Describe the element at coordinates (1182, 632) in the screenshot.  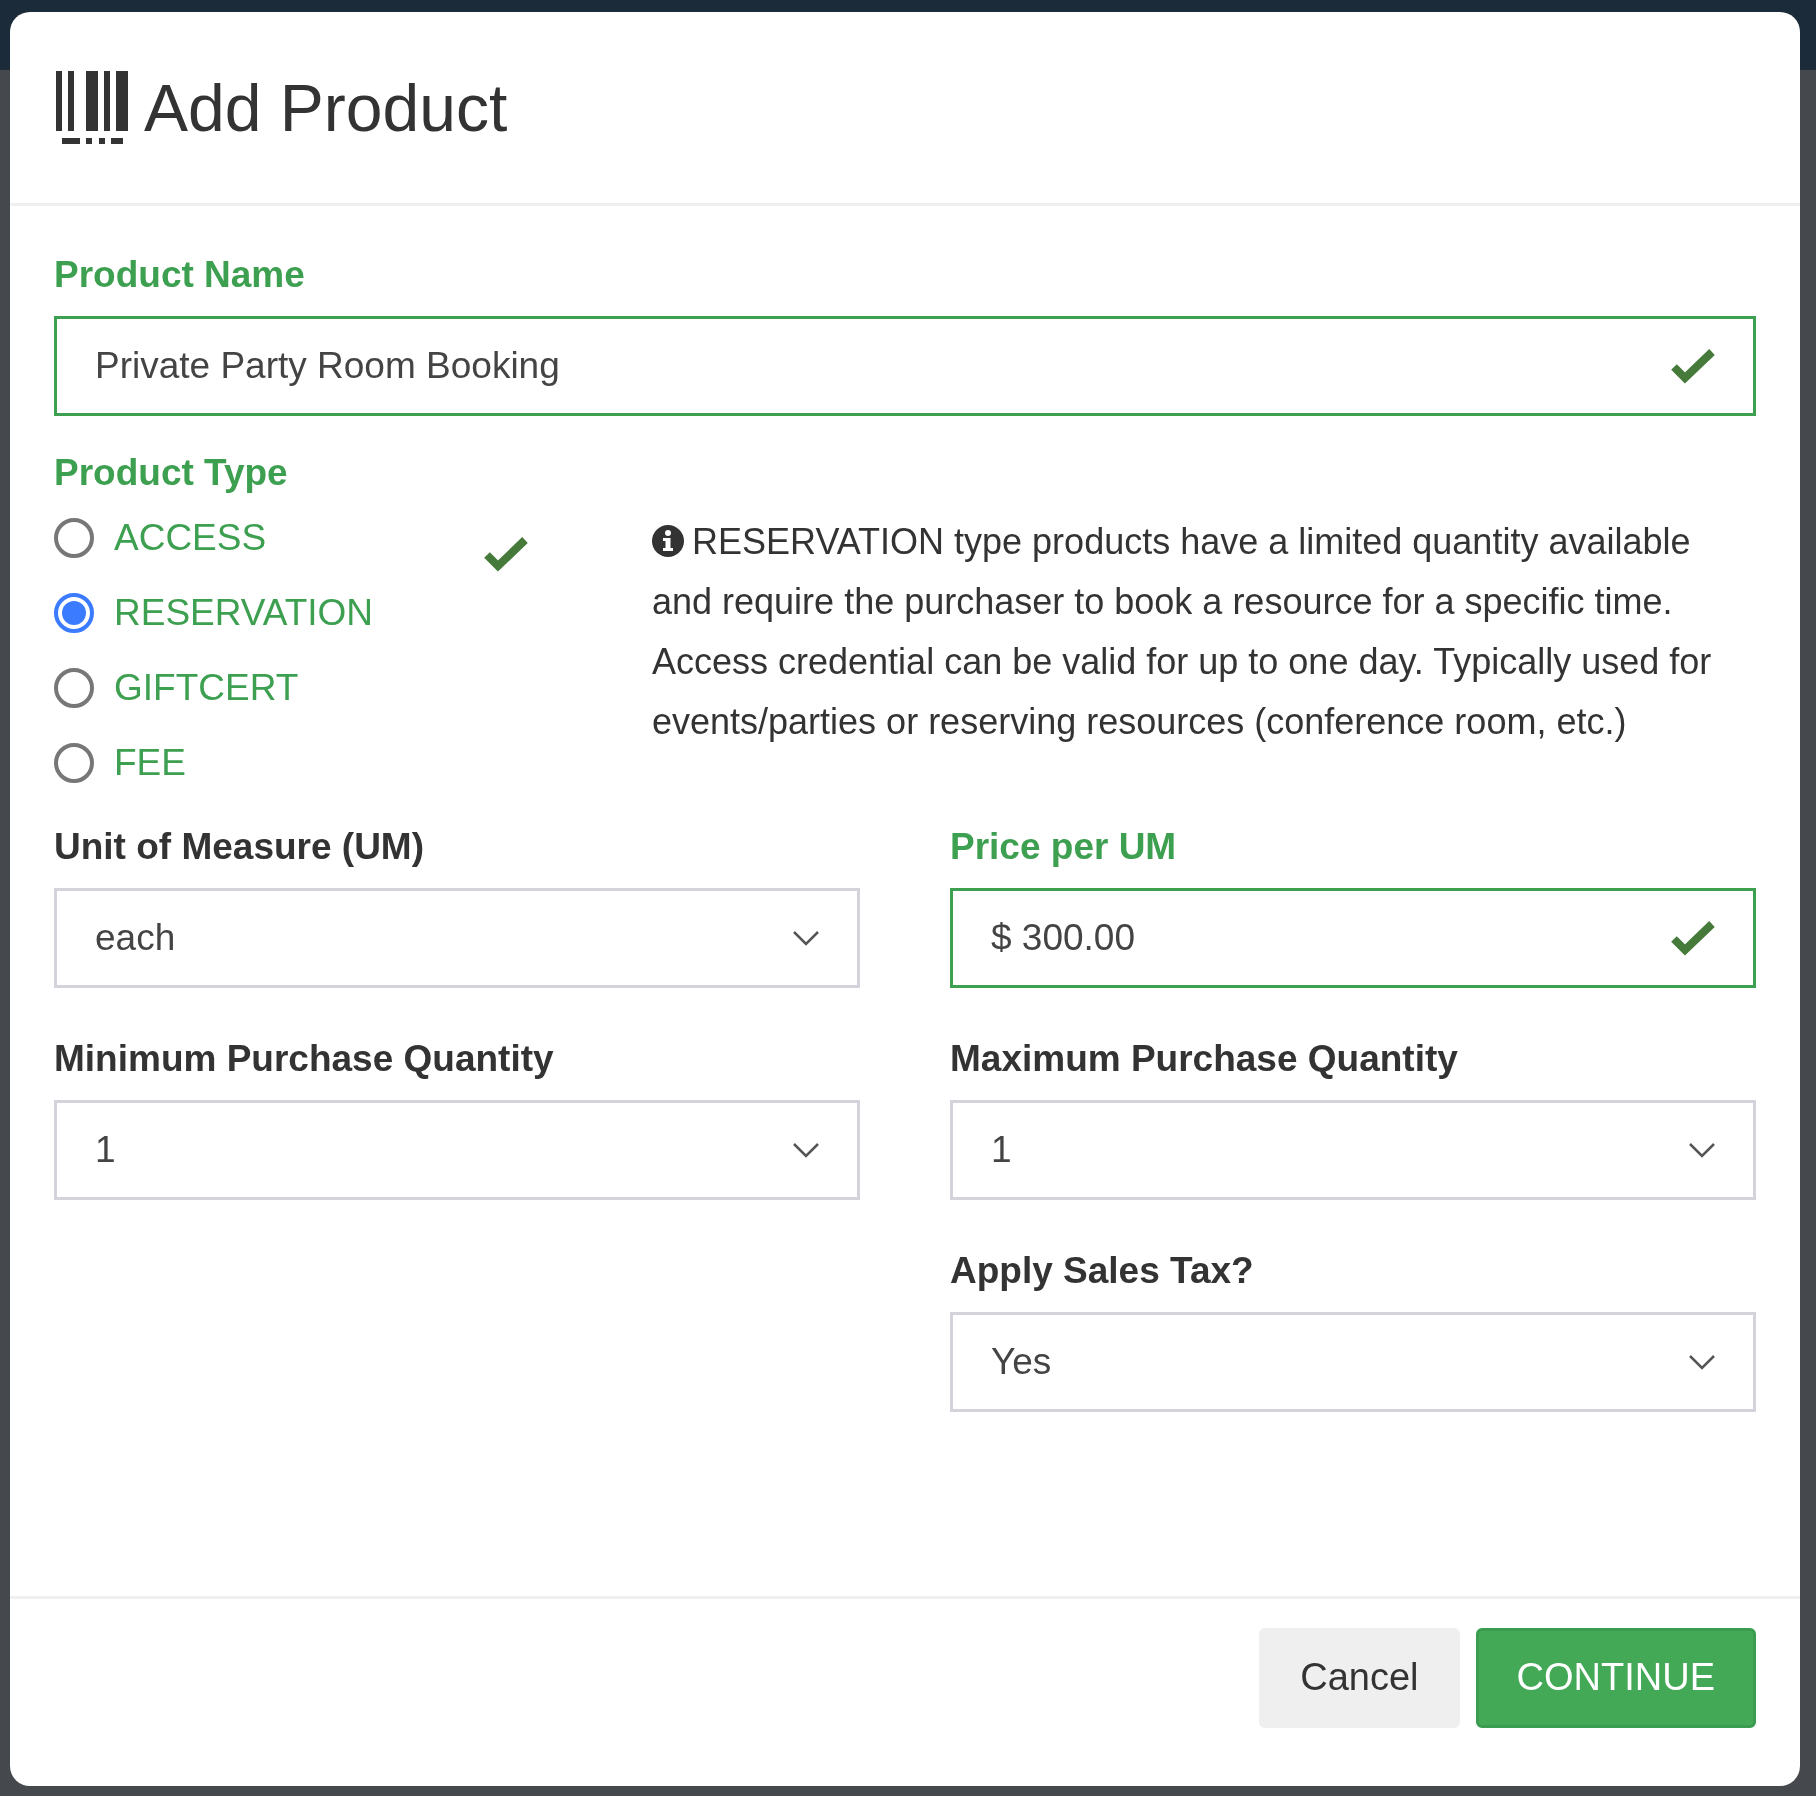
I see `info-text: RESERVATION type products have a limited quantity available and require the purchaser to book a resource for a specific time. Access credential can be valid for up to one day. Typically used for events/parties or reserving resources (conference room, etc.)` at that location.